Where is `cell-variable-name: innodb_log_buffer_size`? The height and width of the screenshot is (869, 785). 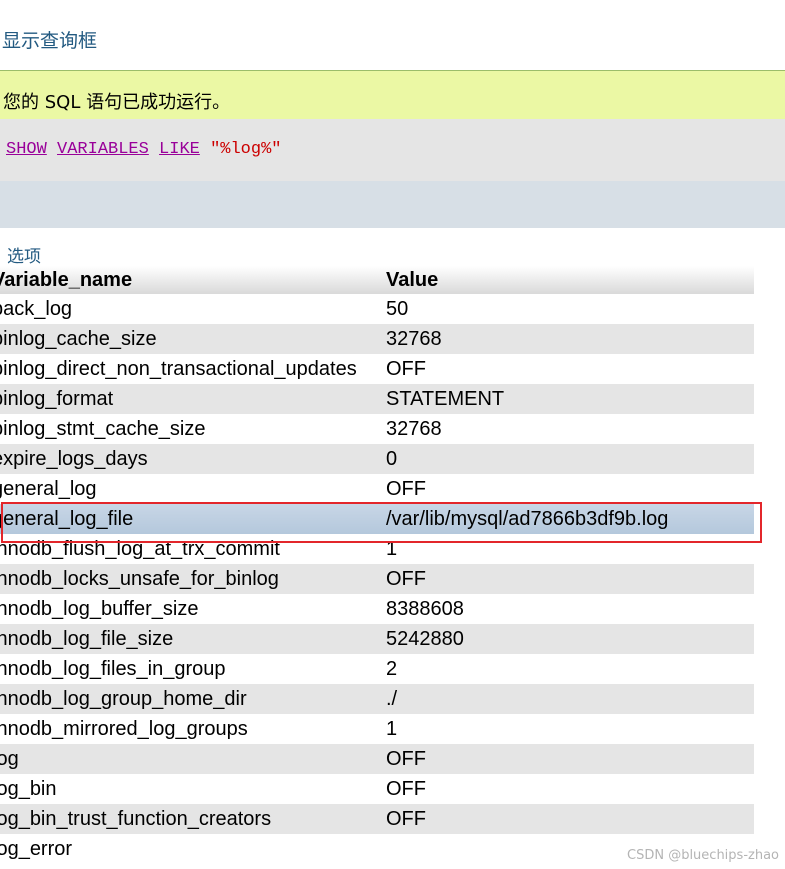 cell-variable-name: innodb_log_buffer_size is located at coordinates (99, 609).